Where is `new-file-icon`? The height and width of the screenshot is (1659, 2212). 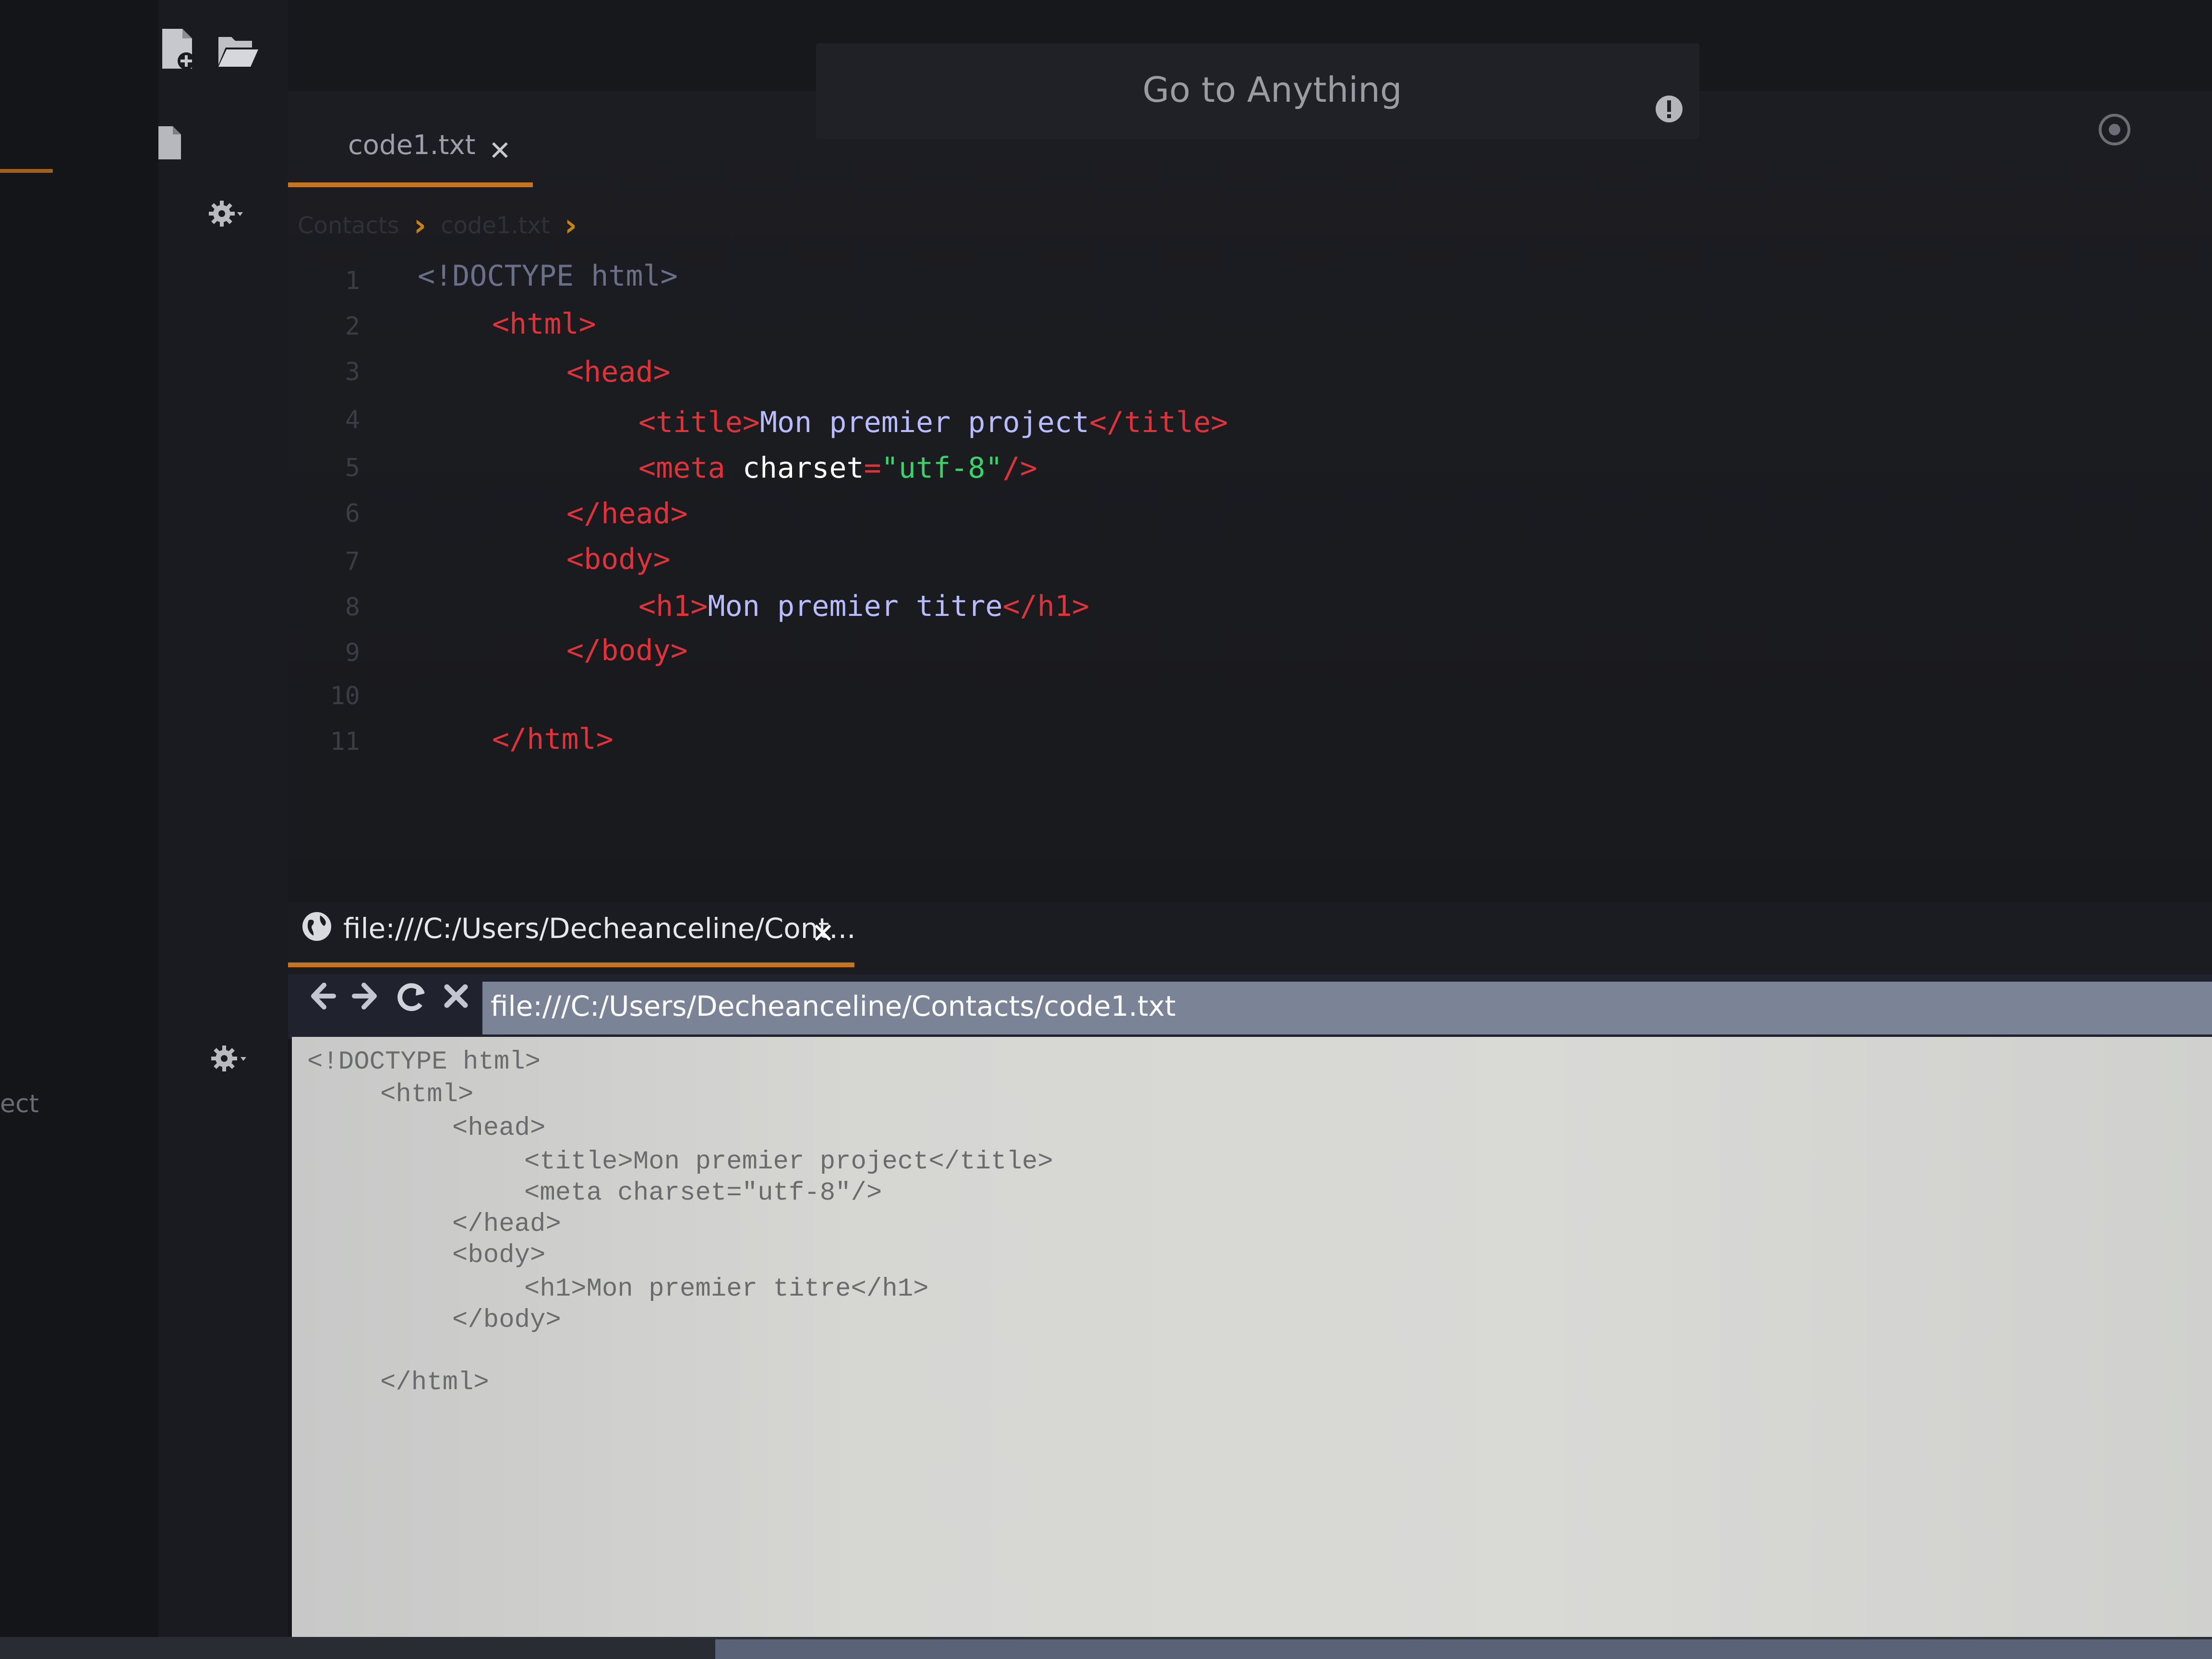 new-file-icon is located at coordinates (177, 49).